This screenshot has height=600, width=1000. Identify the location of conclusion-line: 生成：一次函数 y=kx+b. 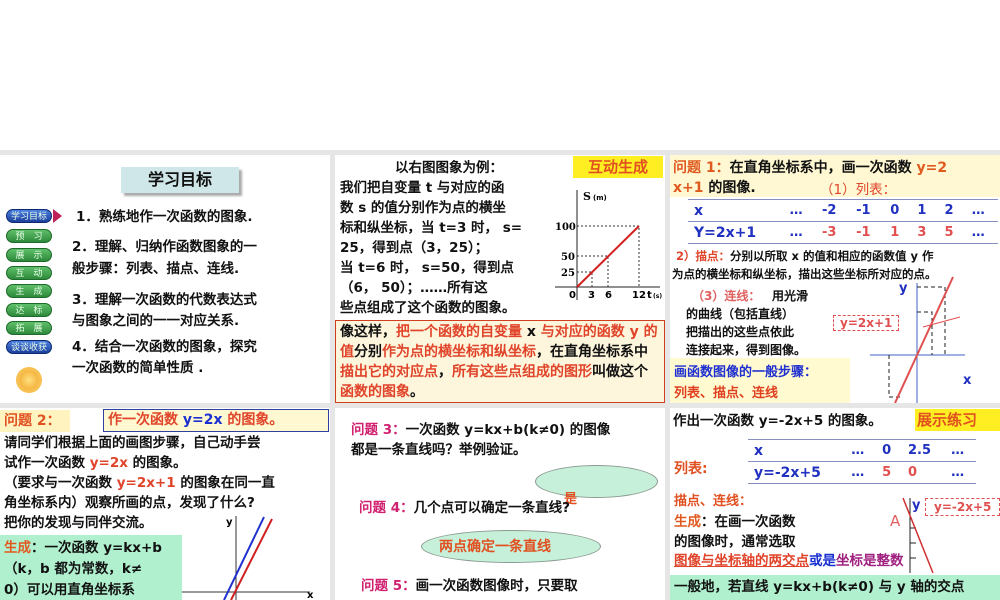
(83, 548).